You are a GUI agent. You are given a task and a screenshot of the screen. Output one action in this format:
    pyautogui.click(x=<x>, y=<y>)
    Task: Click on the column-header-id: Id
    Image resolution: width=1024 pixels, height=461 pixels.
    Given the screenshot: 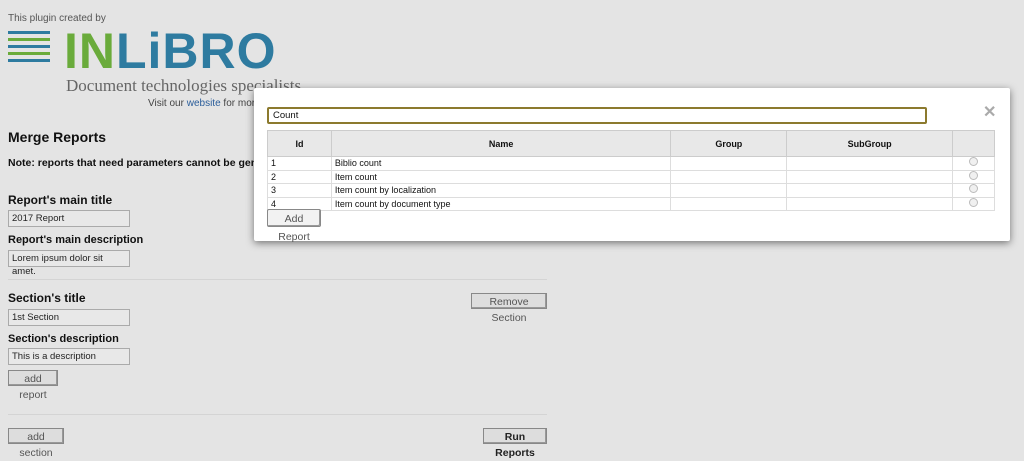 What is the action you would take?
    pyautogui.click(x=299, y=143)
    